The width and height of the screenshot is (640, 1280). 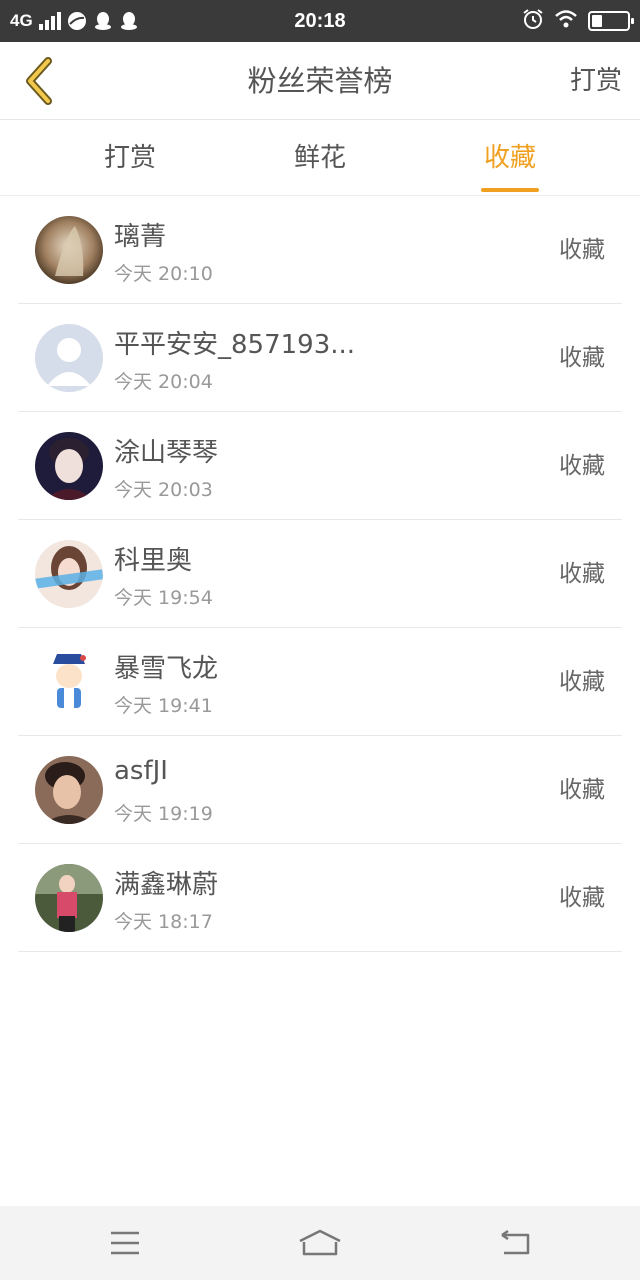 I want to click on list-item: 科里奥 今天 19:54 收藏, so click(x=320, y=574).